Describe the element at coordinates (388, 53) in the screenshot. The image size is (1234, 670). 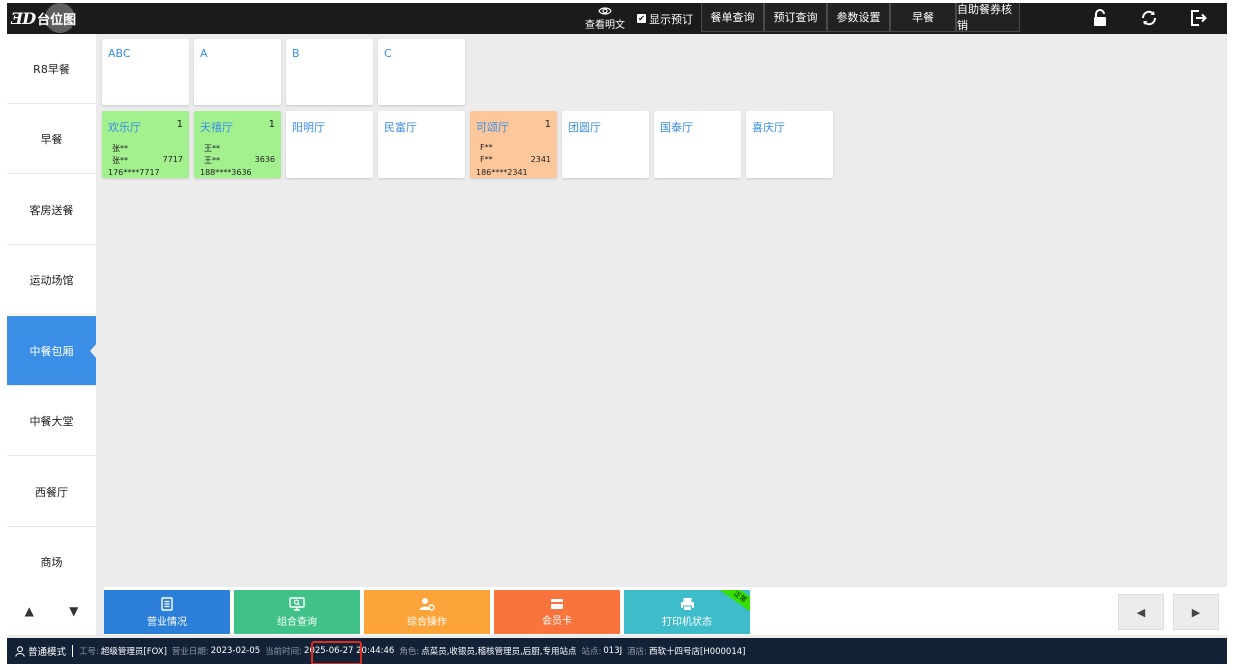
I see `table-name: C` at that location.